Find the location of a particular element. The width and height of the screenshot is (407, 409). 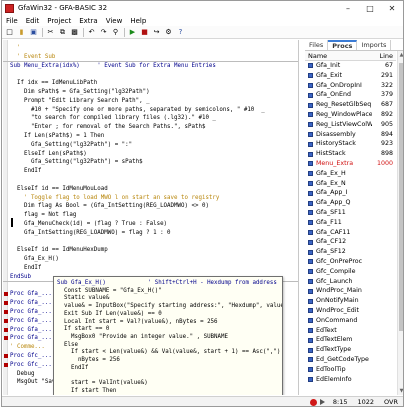

proc-list-item: Ed_GetCodeType is located at coordinates (350, 360).